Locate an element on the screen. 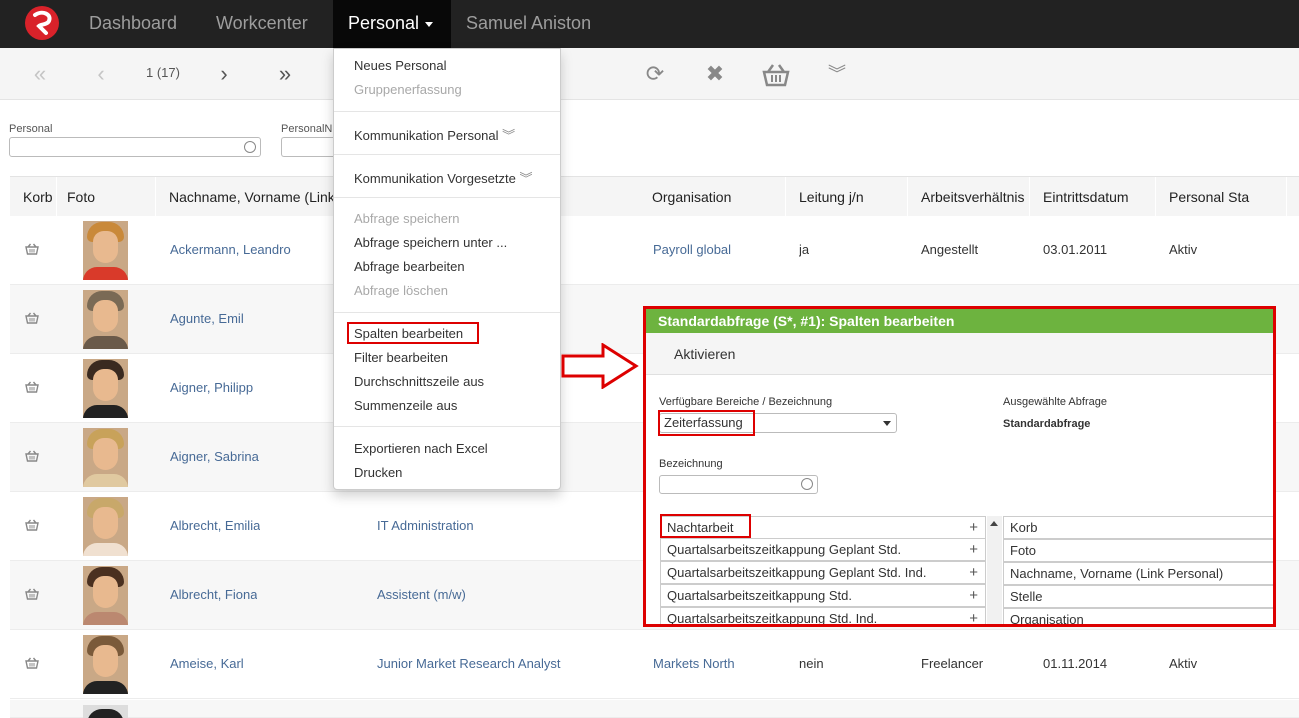  menu-durchschnittszeile: Durchschnittszeile aus is located at coordinates (419, 381).